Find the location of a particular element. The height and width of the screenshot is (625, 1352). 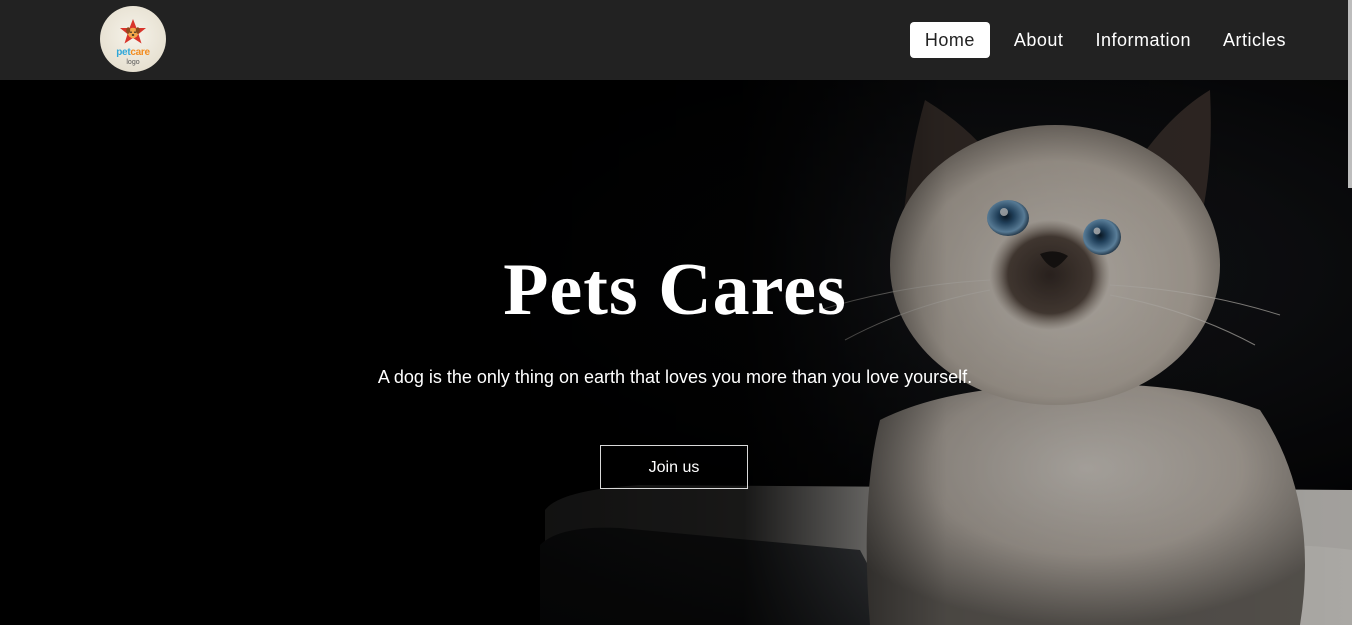

logo-subtitle: logo is located at coordinates (133, 62).